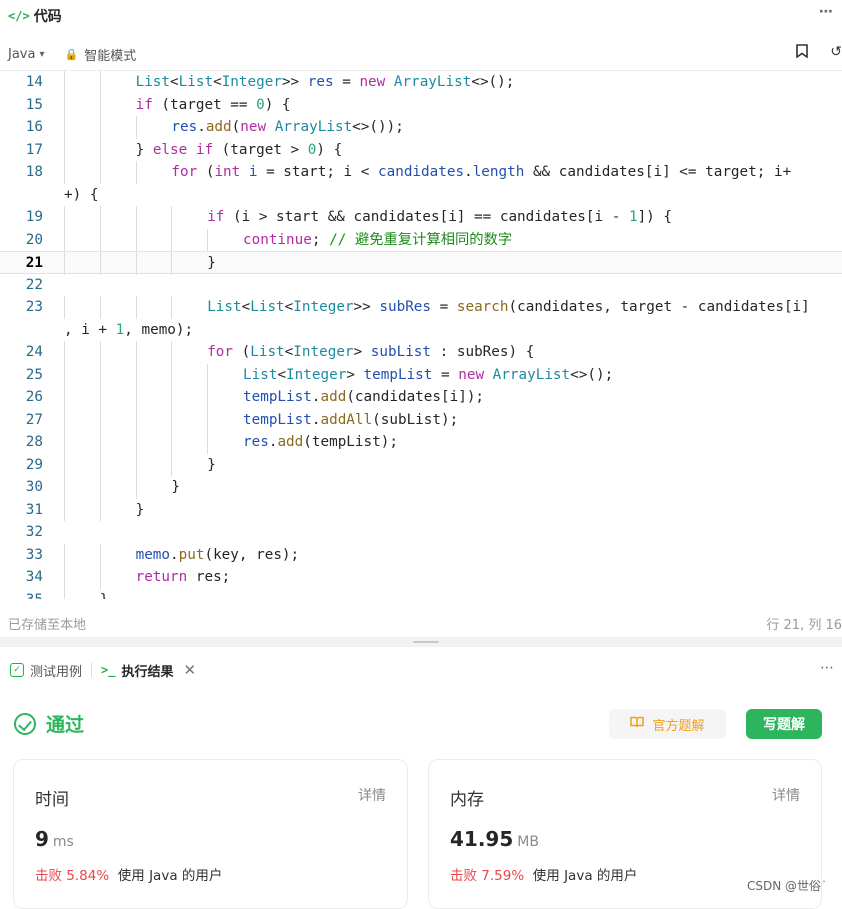 This screenshot has width=842, height=909. Describe the element at coordinates (467, 800) in the screenshot. I see `memory-title: 内存` at that location.